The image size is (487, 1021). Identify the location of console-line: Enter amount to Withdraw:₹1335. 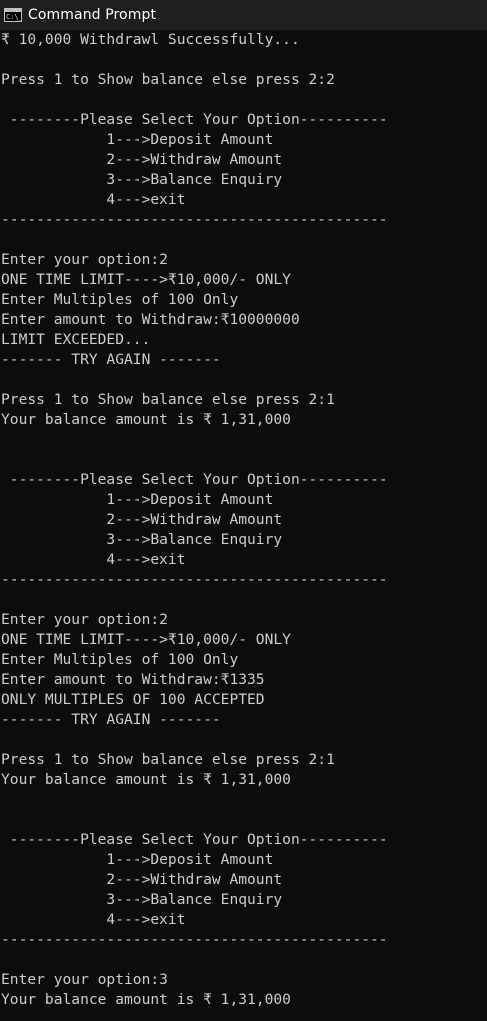
(133, 679).